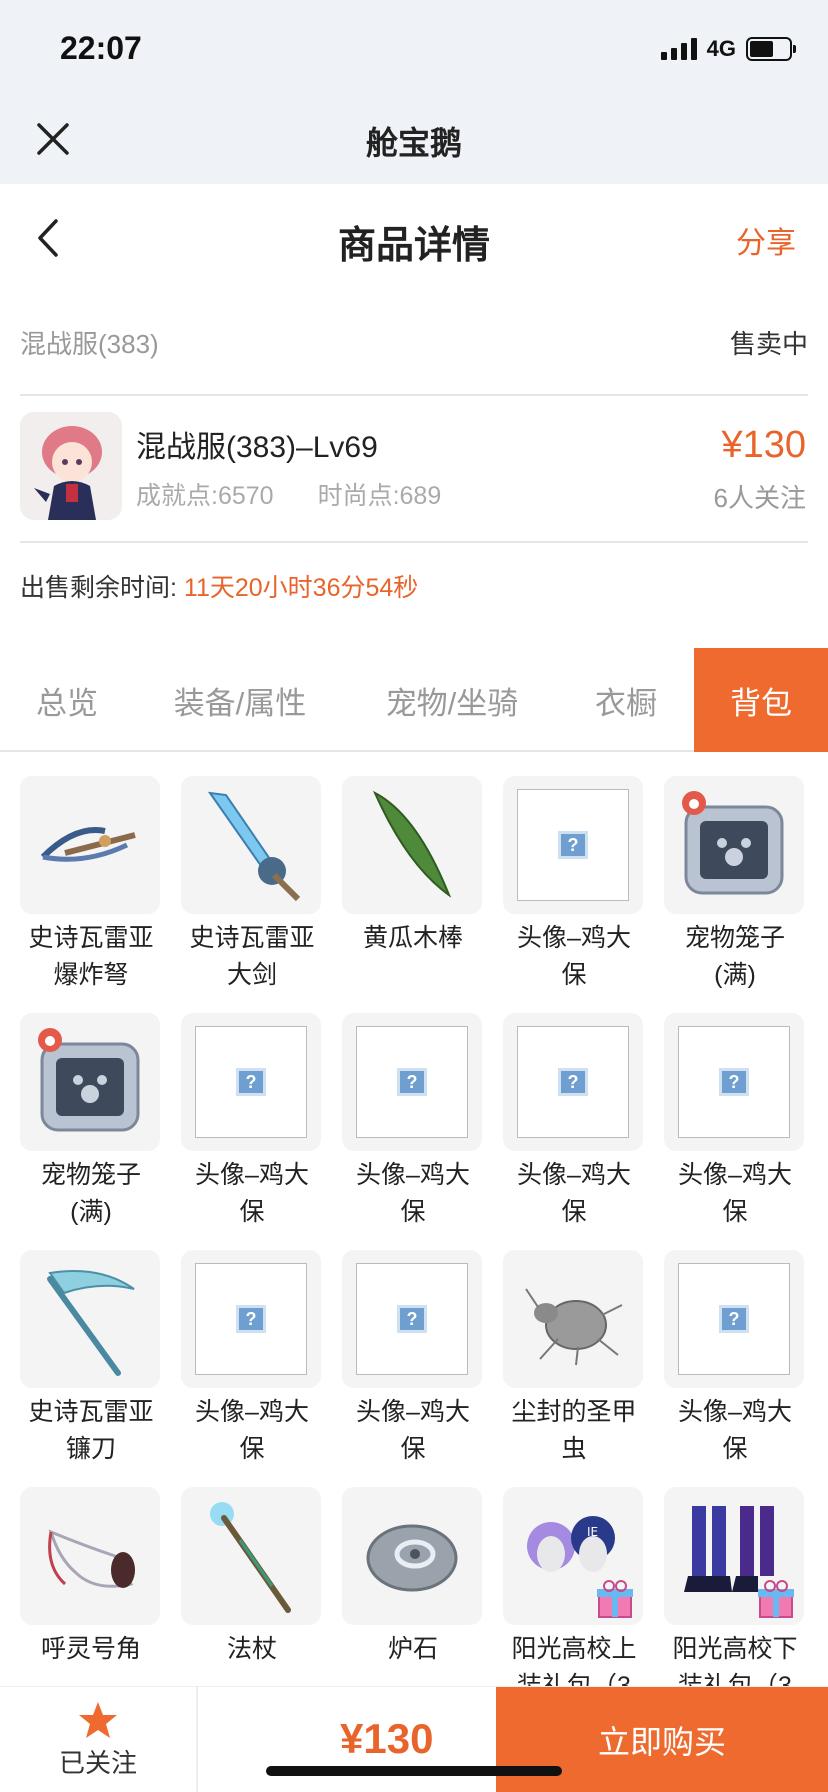 The height and width of the screenshot is (1792, 828). I want to click on staff-icon, so click(250, 1557).